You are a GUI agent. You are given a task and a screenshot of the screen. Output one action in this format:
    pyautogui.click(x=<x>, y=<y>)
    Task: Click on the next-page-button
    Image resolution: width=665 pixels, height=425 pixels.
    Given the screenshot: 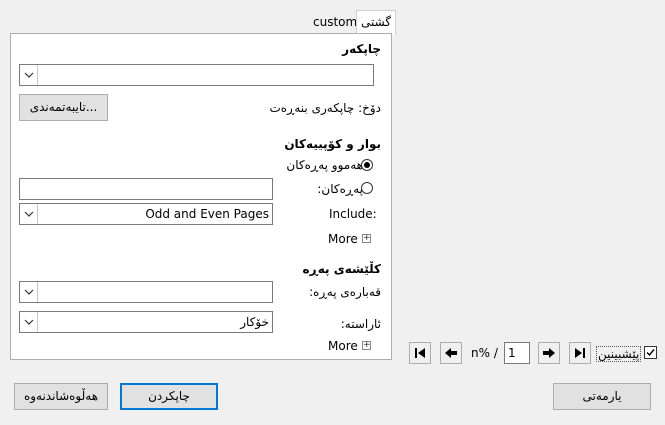 What is the action you would take?
    pyautogui.click(x=549, y=353)
    